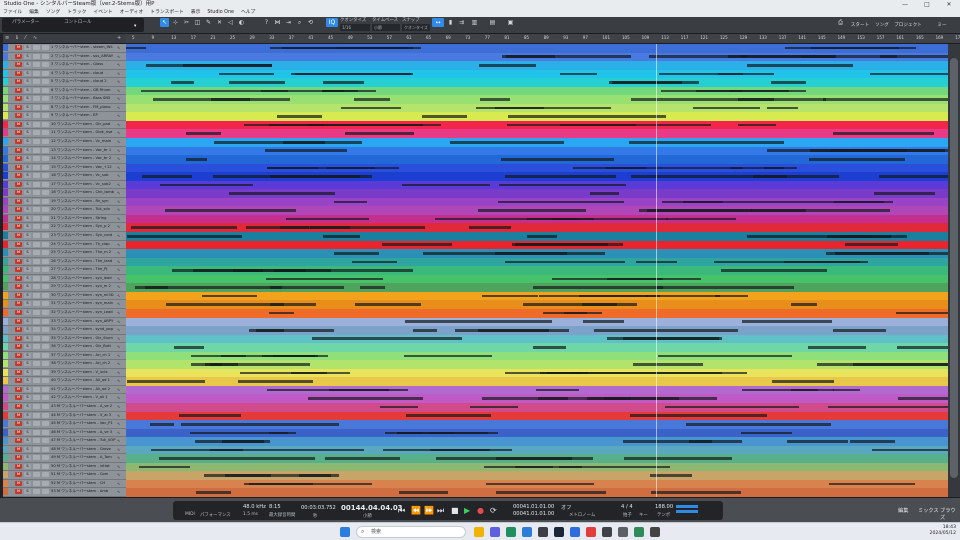 The height and width of the screenshot is (540, 960). Describe the element at coordinates (84, 252) in the screenshot. I see `track-name: 25 ワンネルーバーstem - The_m 2` at that location.